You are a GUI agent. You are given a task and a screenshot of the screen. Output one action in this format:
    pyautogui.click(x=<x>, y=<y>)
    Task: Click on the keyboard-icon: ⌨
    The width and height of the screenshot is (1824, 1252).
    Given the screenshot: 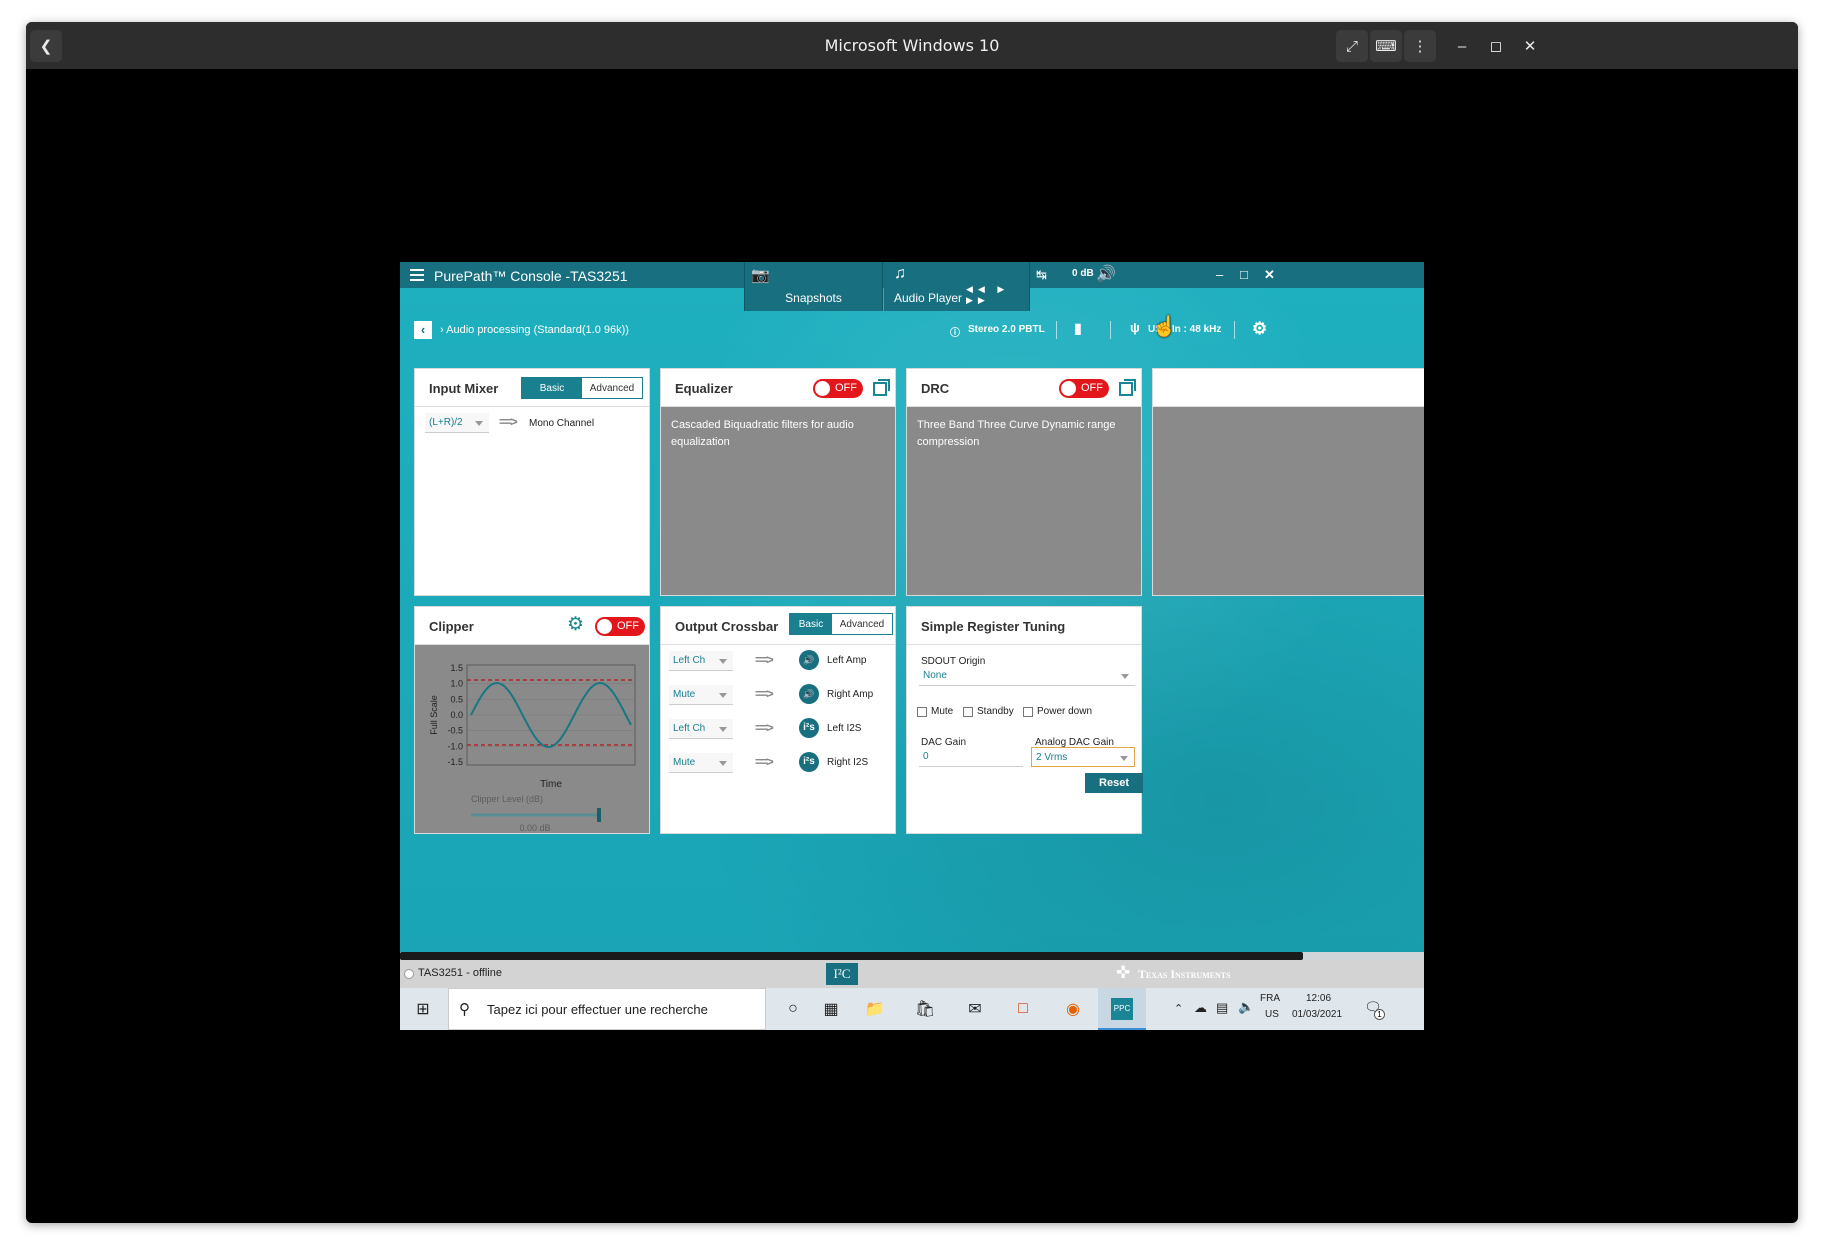 What is the action you would take?
    pyautogui.click(x=1386, y=46)
    